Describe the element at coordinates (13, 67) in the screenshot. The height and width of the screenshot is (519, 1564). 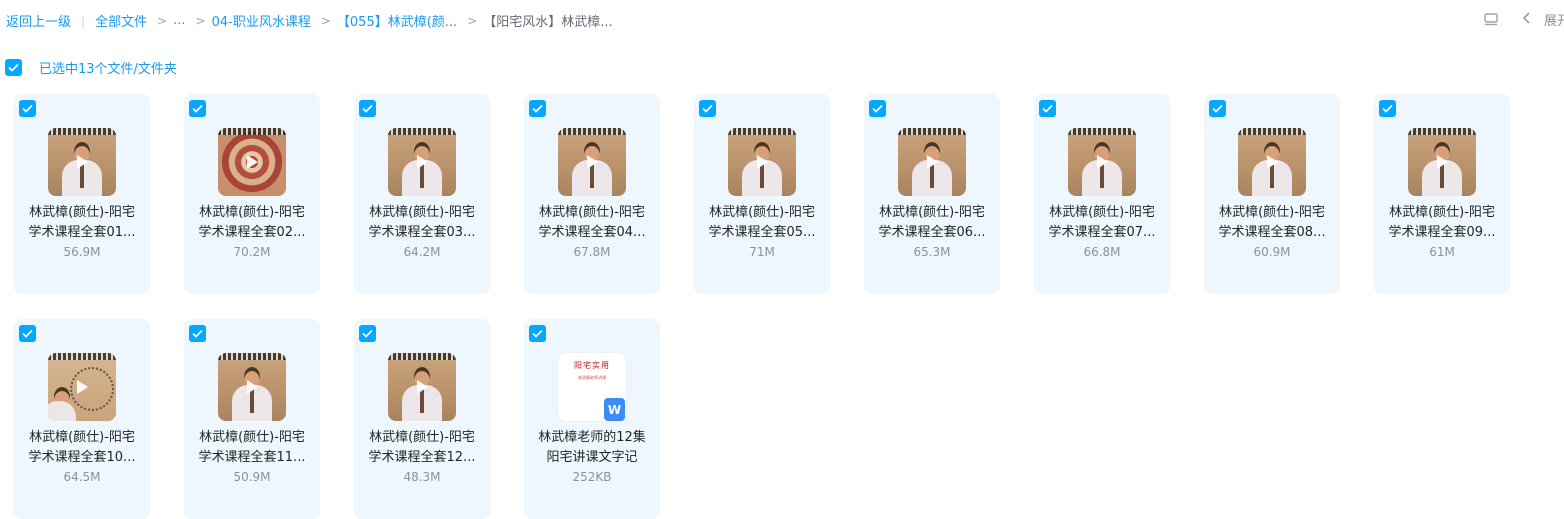
I see `select-all-checkbox` at that location.